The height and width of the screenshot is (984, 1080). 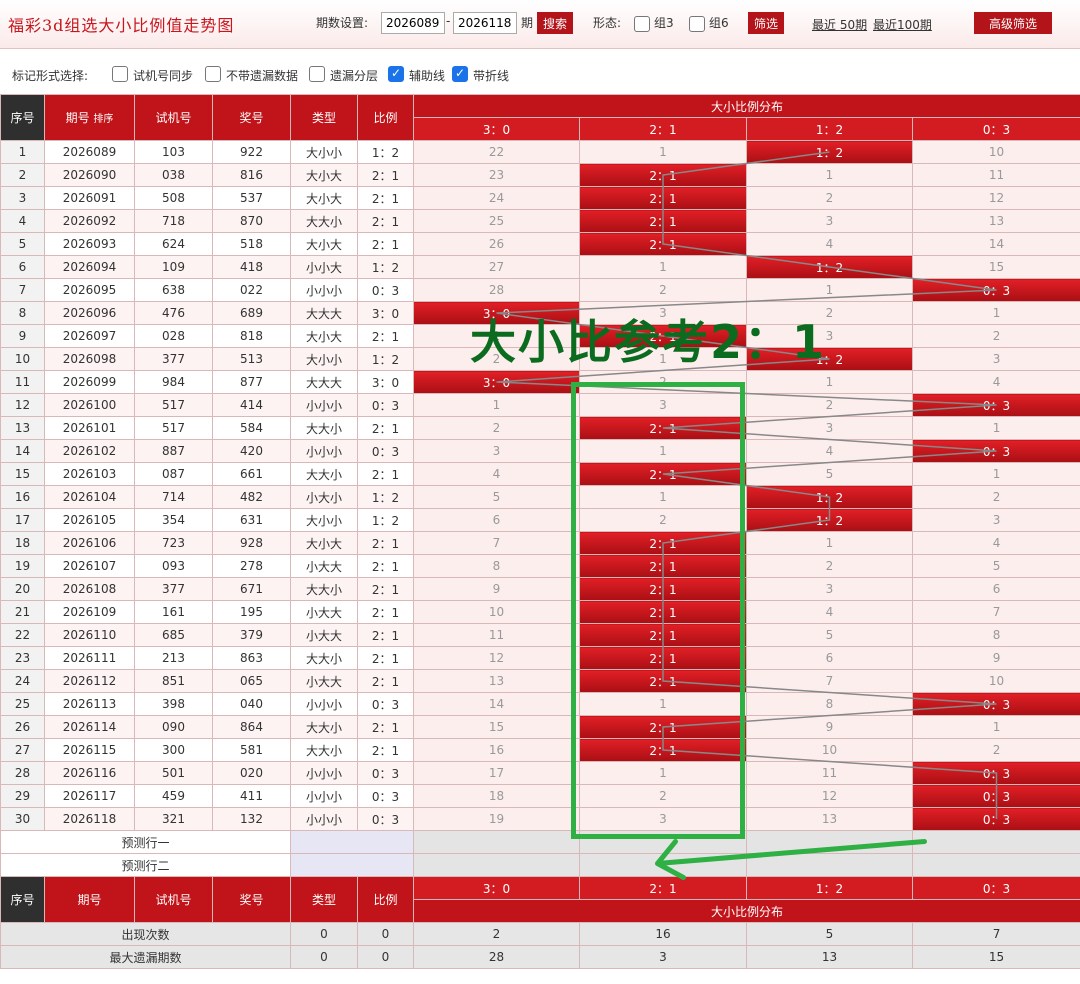 What do you see at coordinates (396, 74) in the screenshot?
I see `option-checkbox-aux-line` at bounding box center [396, 74].